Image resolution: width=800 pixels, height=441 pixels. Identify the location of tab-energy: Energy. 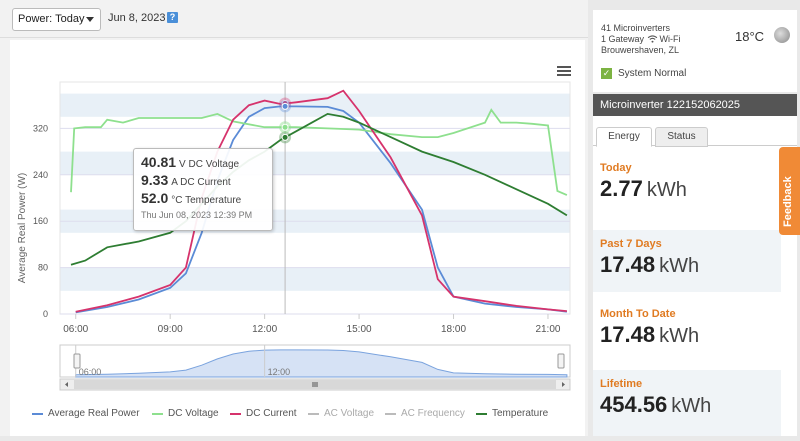
(624, 137).